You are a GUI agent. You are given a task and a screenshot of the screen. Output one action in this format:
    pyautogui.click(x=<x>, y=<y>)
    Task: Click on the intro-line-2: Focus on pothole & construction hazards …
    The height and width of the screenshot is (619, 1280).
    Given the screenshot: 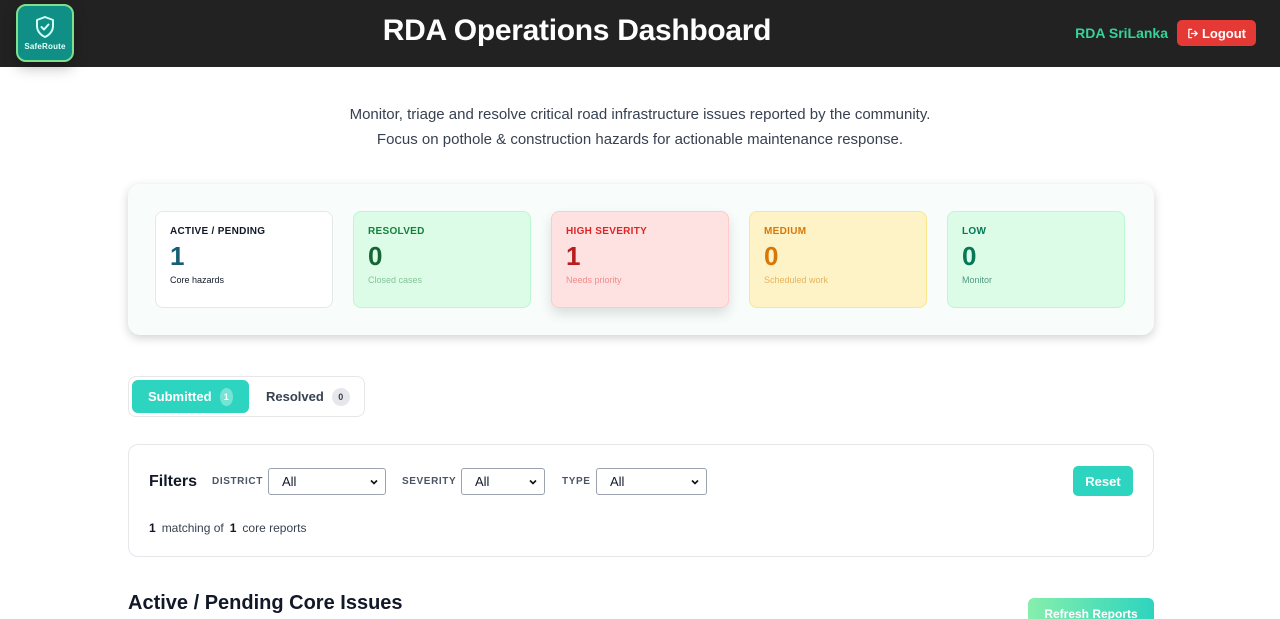 What is the action you would take?
    pyautogui.click(x=640, y=139)
    